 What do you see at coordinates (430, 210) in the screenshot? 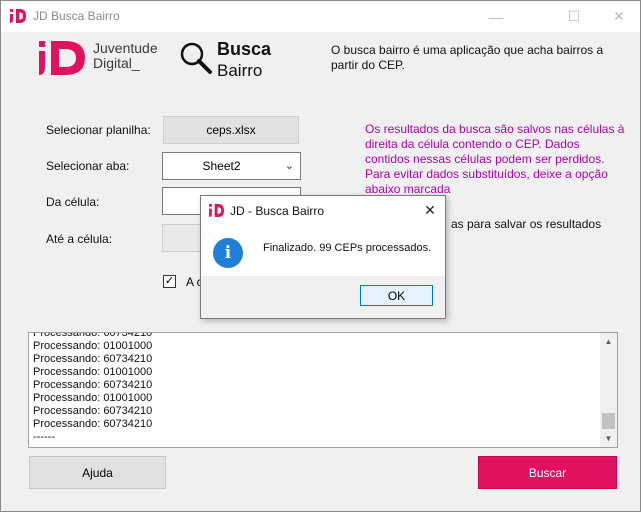
I see `dialog-close-button: ✕` at bounding box center [430, 210].